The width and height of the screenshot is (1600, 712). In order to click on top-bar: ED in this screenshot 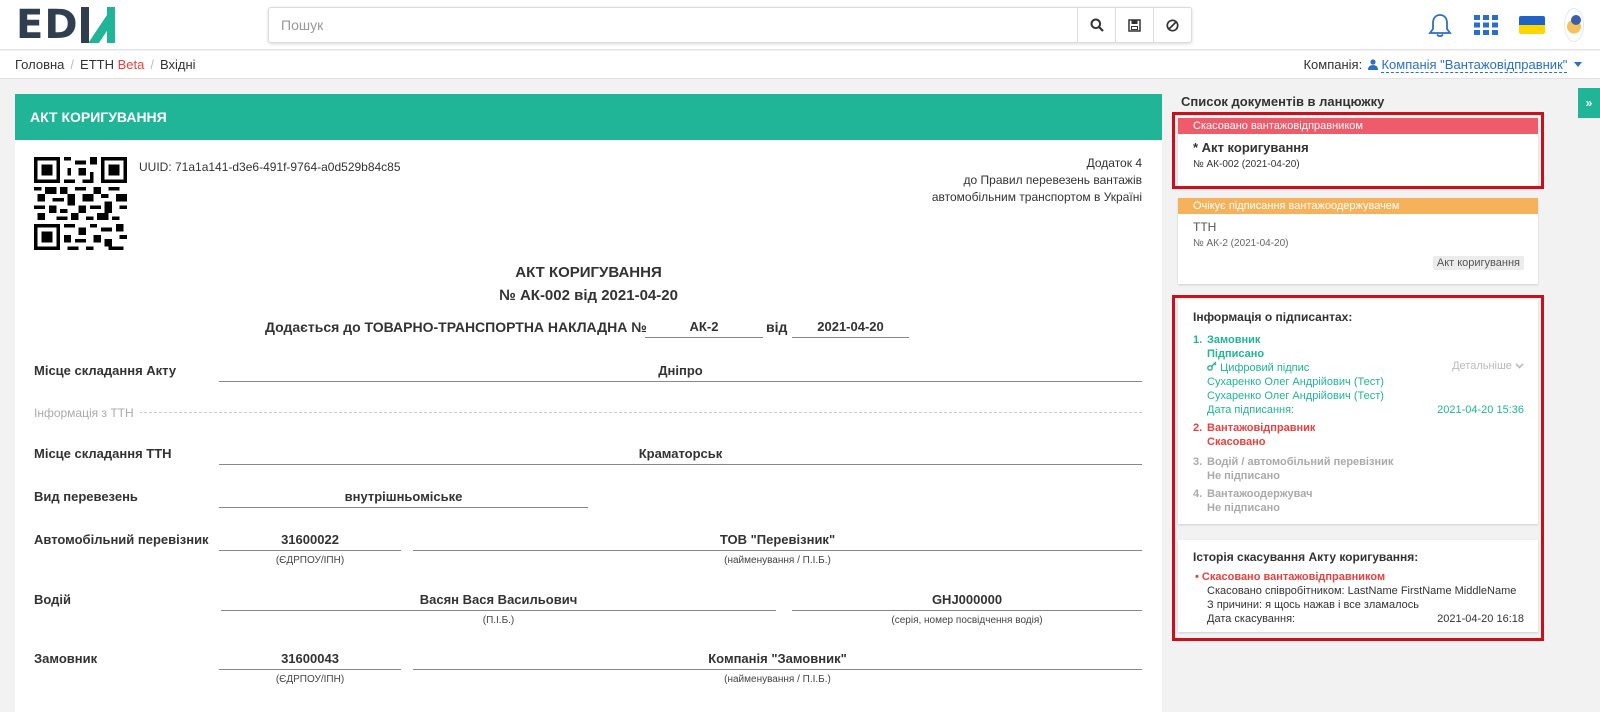, I will do `click(800, 25)`.